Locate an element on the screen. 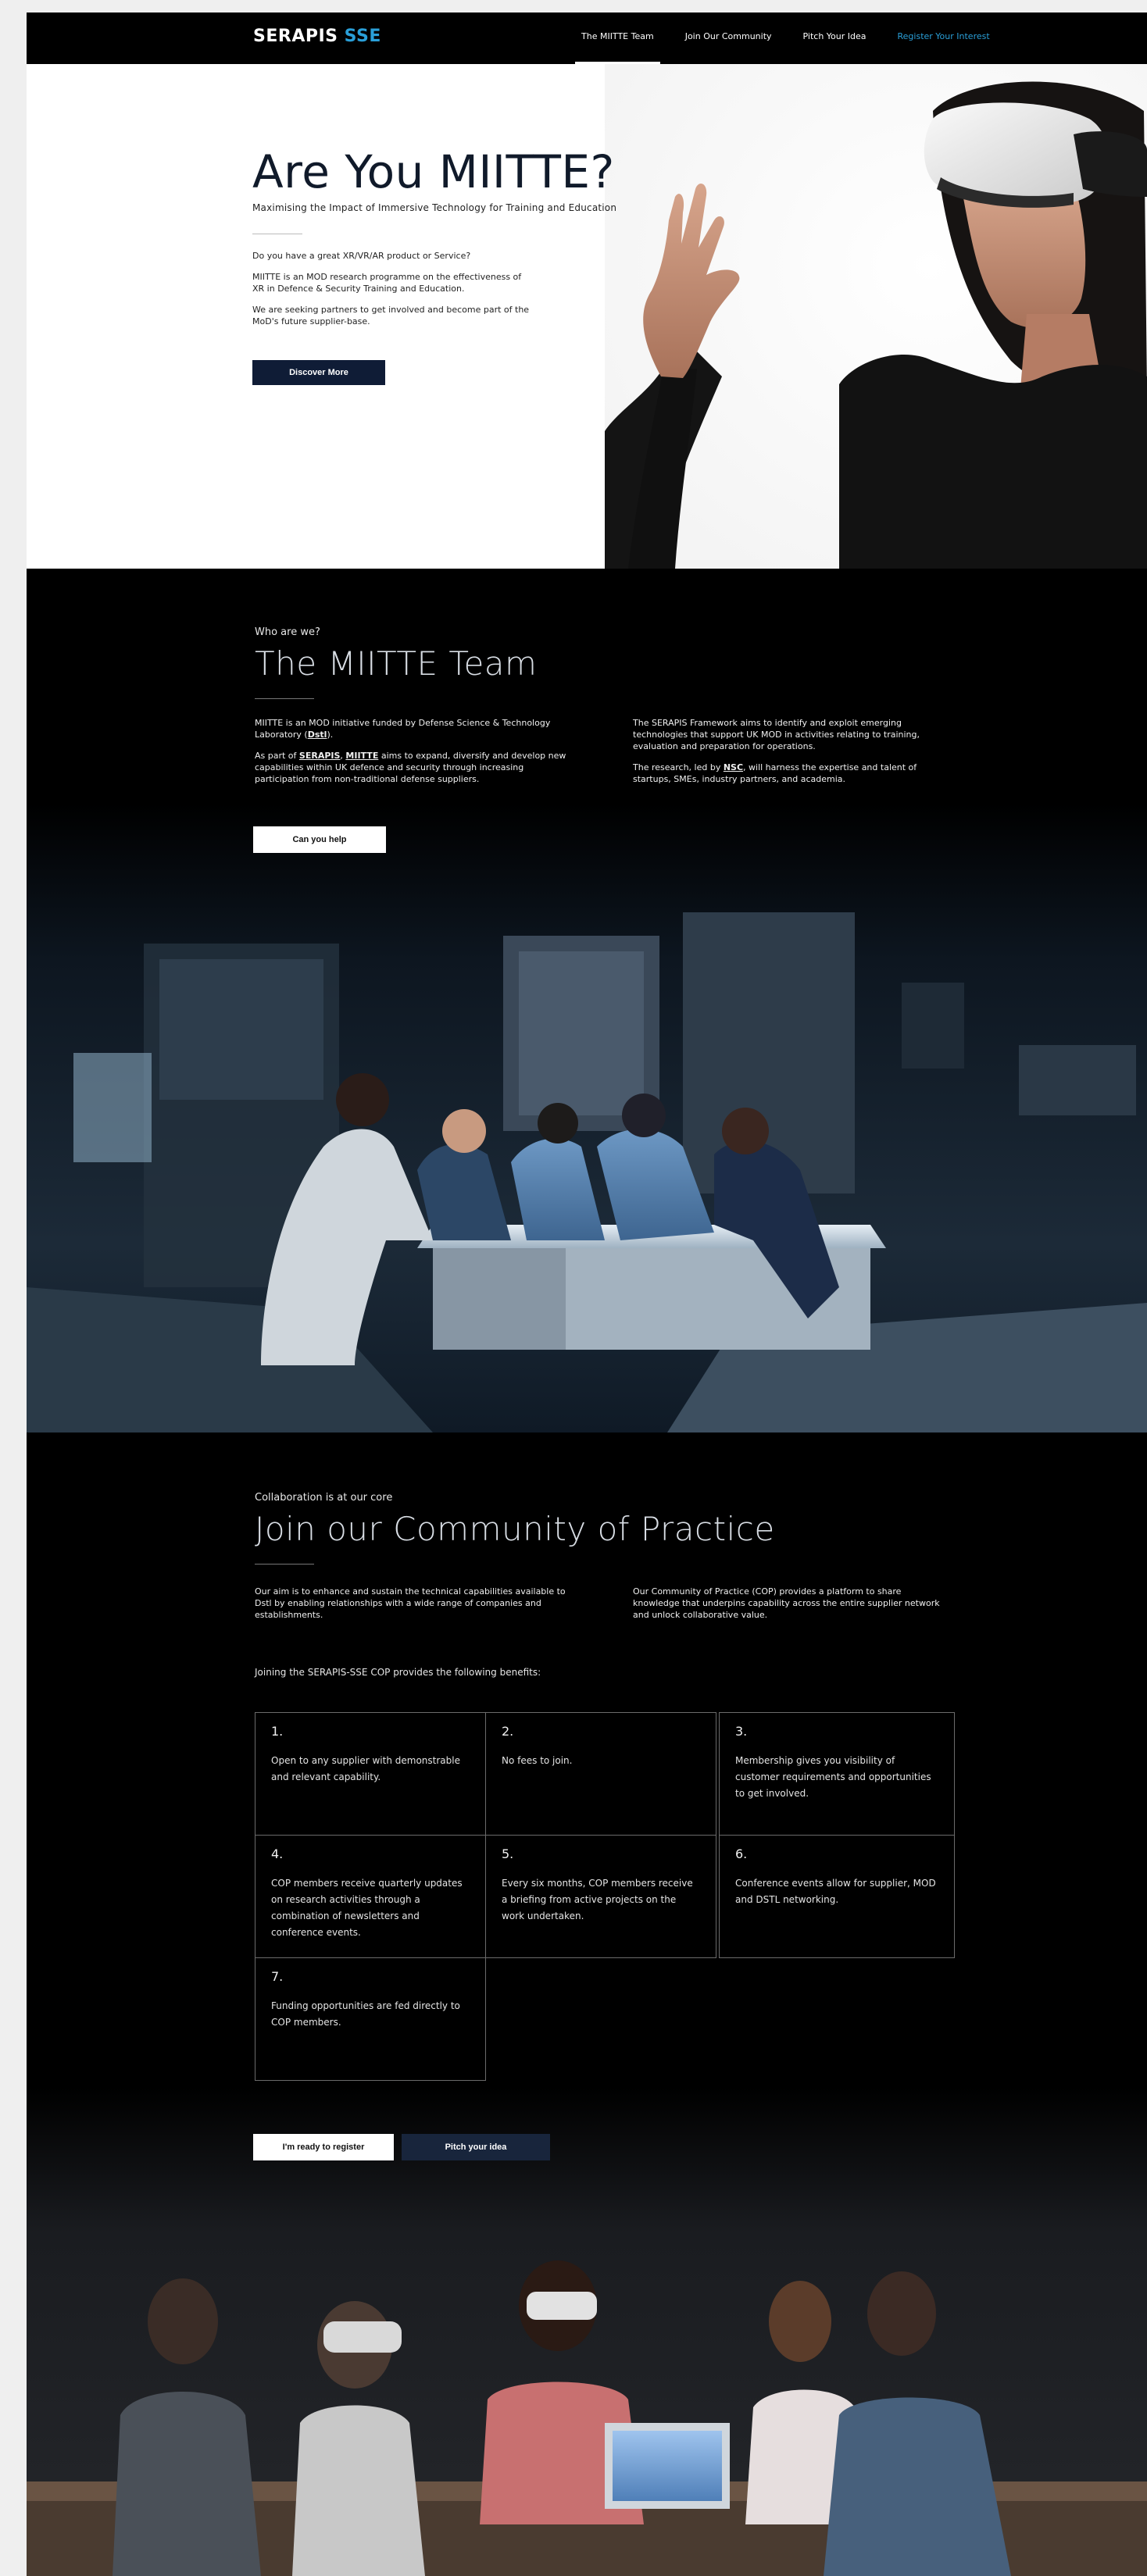 The width and height of the screenshot is (1147, 2576). team-left-p1-end: ). is located at coordinates (330, 735).